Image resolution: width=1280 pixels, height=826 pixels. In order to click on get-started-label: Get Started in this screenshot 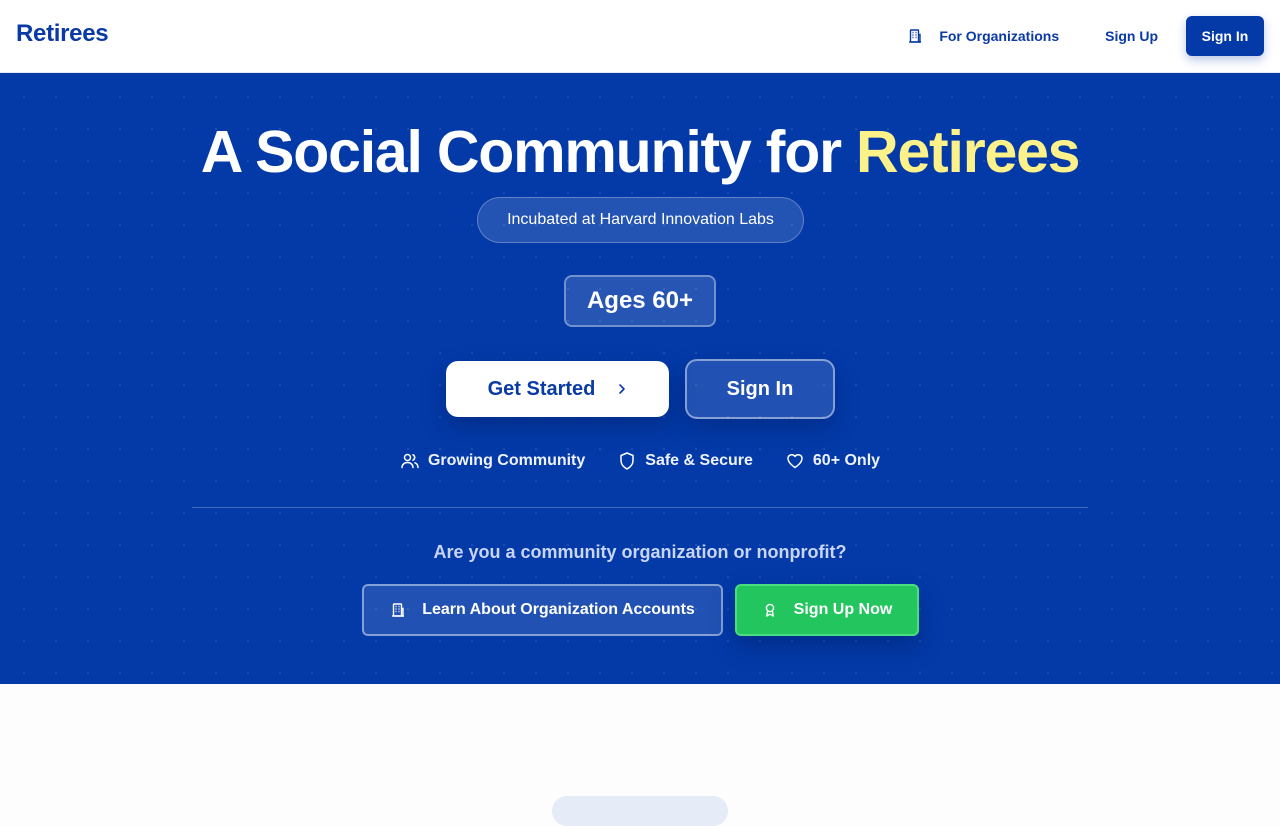, I will do `click(541, 388)`.